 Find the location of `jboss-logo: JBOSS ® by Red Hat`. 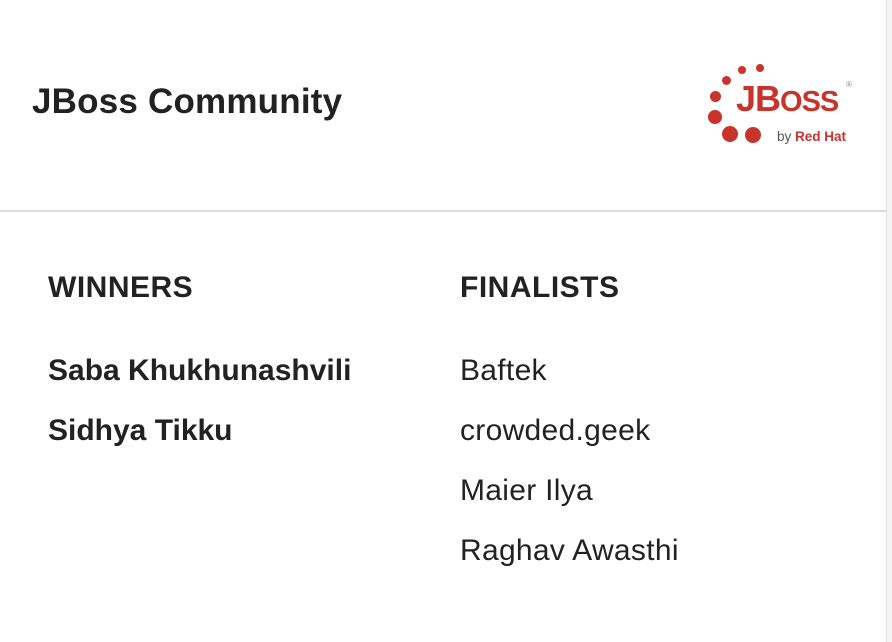

jboss-logo: JBOSS ® by Red Hat is located at coordinates (780, 105).